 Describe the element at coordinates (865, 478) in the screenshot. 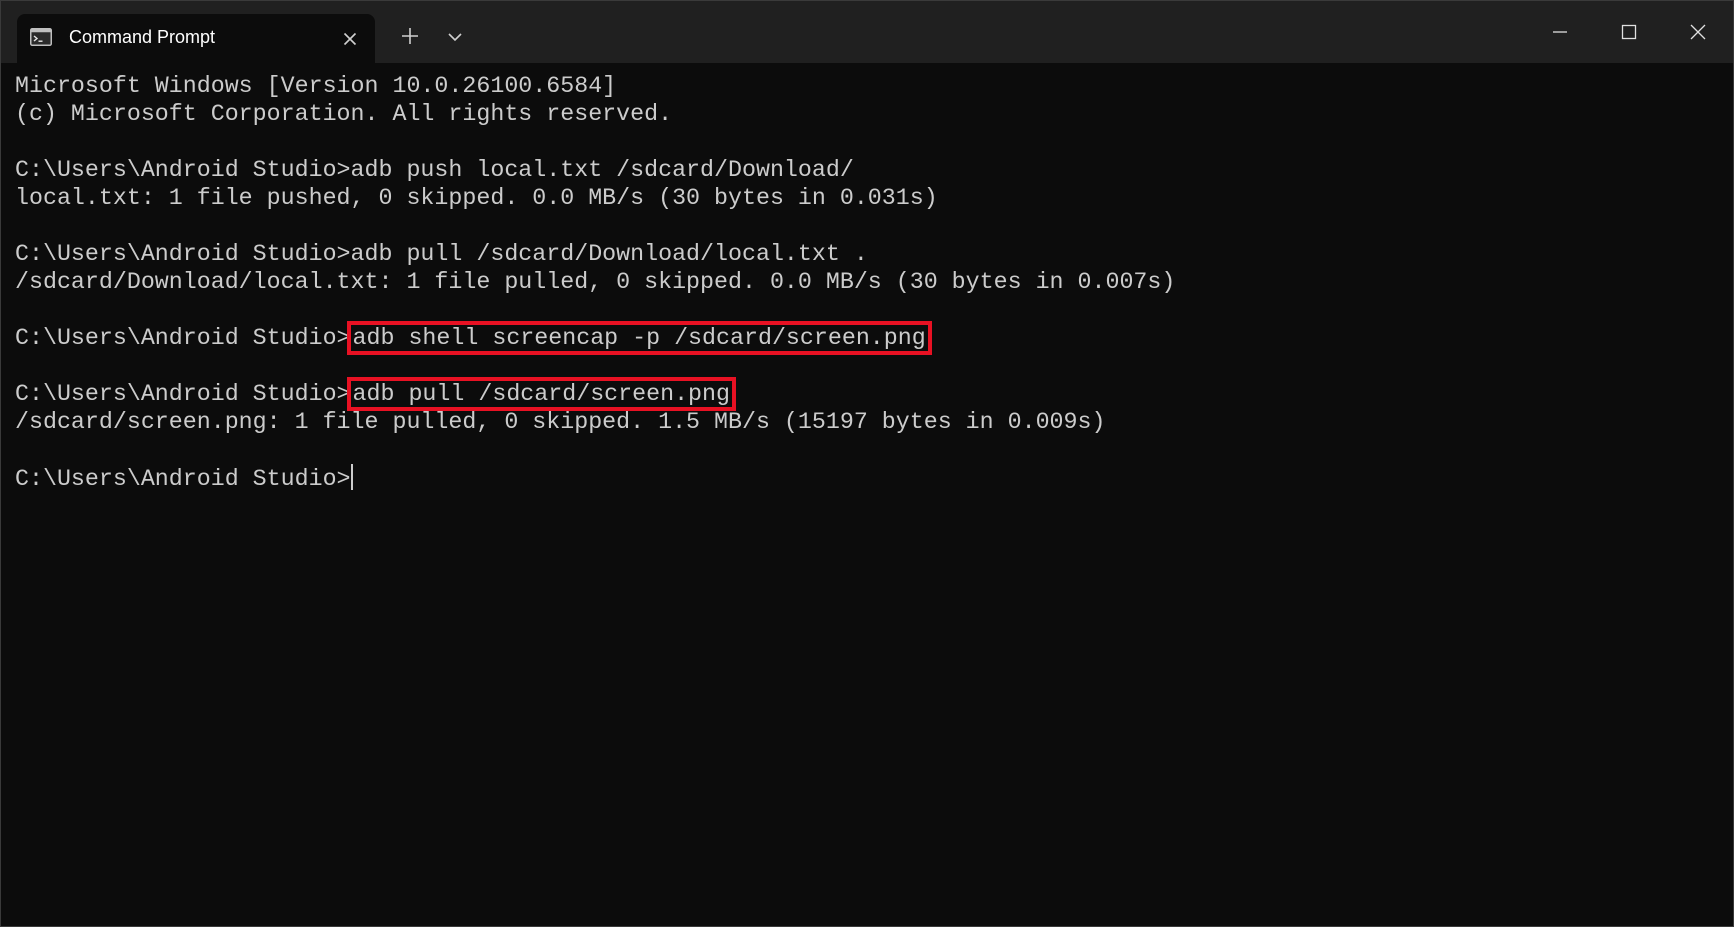

I see `console-command-line: C:\Users\Android Studio>` at that location.